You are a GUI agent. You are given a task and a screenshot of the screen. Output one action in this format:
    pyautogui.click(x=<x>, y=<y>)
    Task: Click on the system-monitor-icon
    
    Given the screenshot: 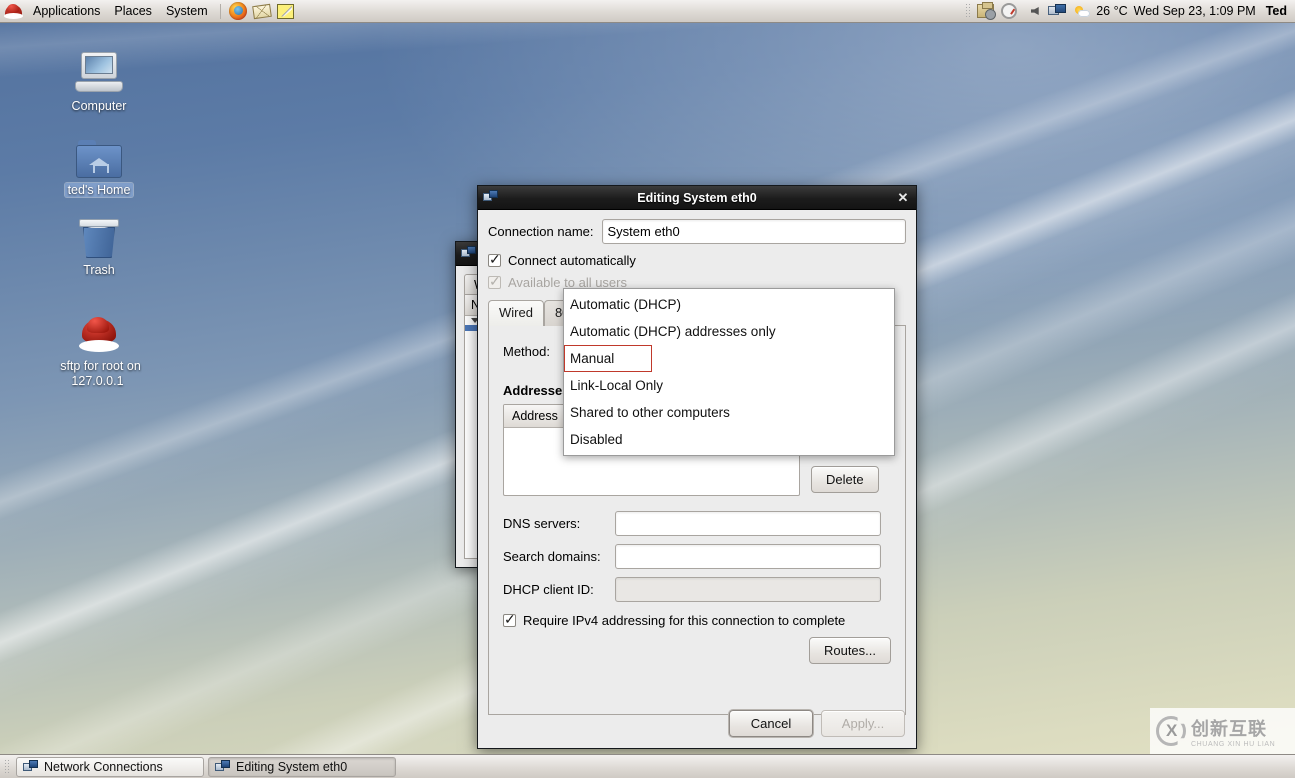 What is the action you would take?
    pyautogui.click(x=1009, y=11)
    